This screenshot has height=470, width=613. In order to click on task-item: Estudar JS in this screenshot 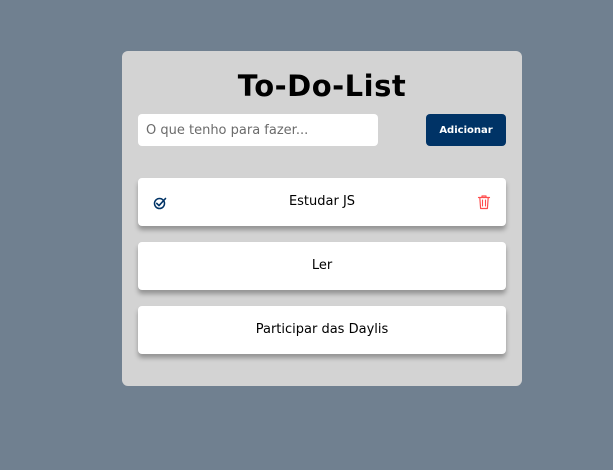, I will do `click(322, 202)`.